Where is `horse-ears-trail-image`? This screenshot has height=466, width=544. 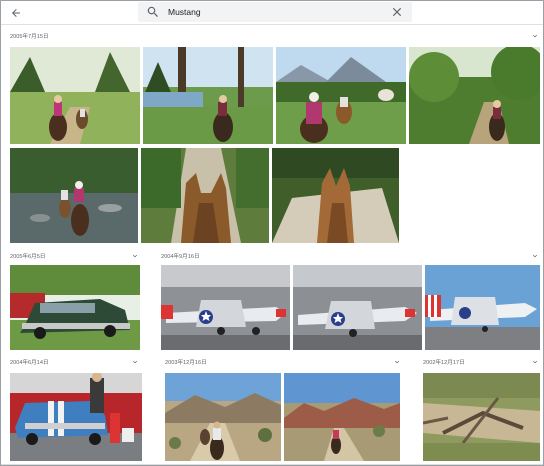 horse-ears-trail-image is located at coordinates (205, 195).